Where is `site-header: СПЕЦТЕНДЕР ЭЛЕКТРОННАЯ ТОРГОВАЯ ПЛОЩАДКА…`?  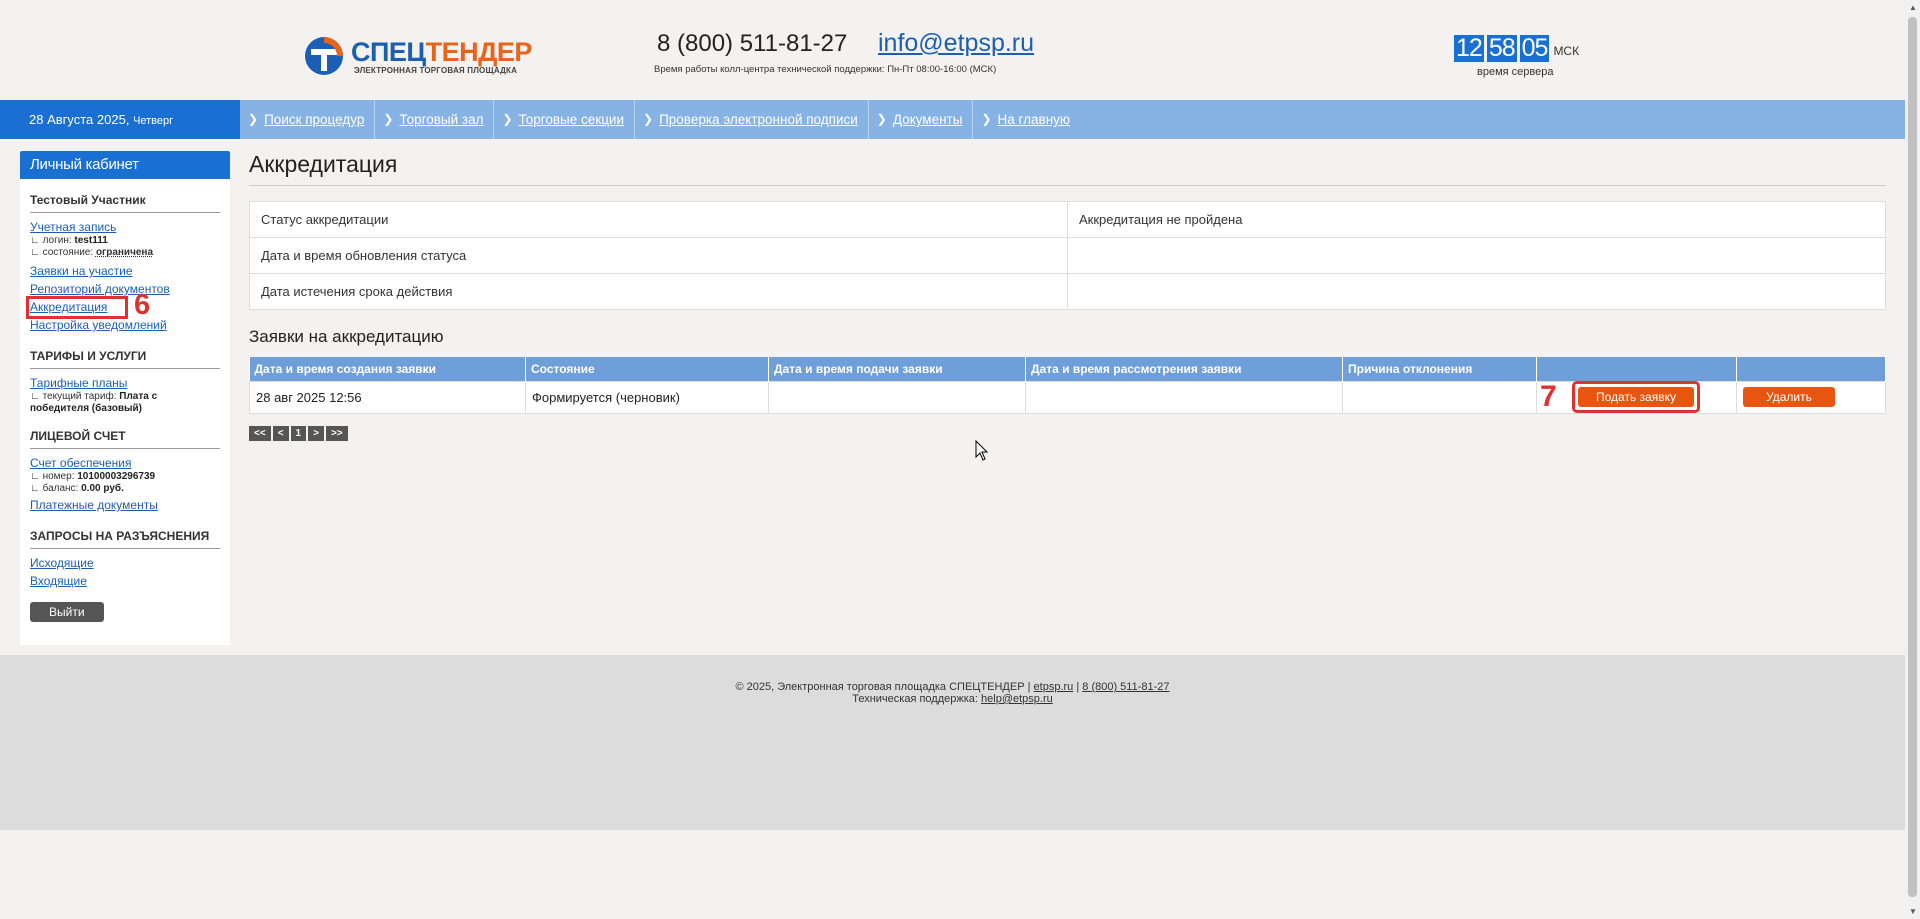 site-header: СПЕЦТЕНДЕР ЭЛЕКТРОННАЯ ТОРГОВАЯ ПЛОЩАДКА… is located at coordinates (952, 50).